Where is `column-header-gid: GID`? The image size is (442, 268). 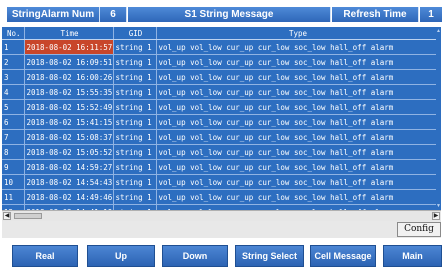
column-header-gid: GID is located at coordinates (135, 33).